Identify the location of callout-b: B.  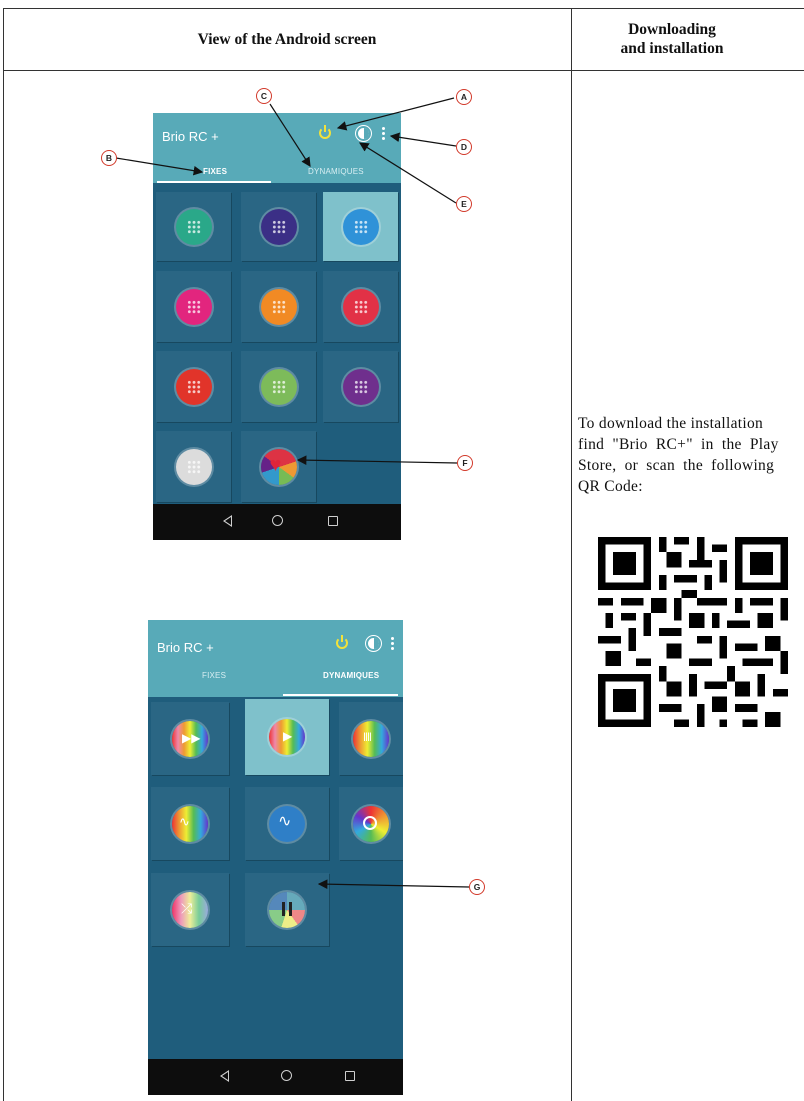
(109, 158).